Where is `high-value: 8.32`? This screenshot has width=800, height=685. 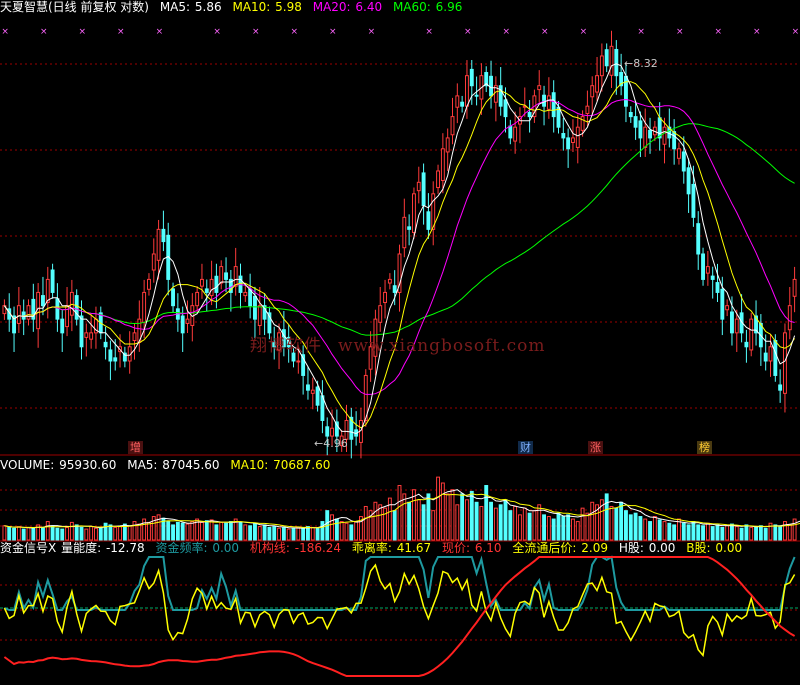
high-value: 8.32 is located at coordinates (645, 63).